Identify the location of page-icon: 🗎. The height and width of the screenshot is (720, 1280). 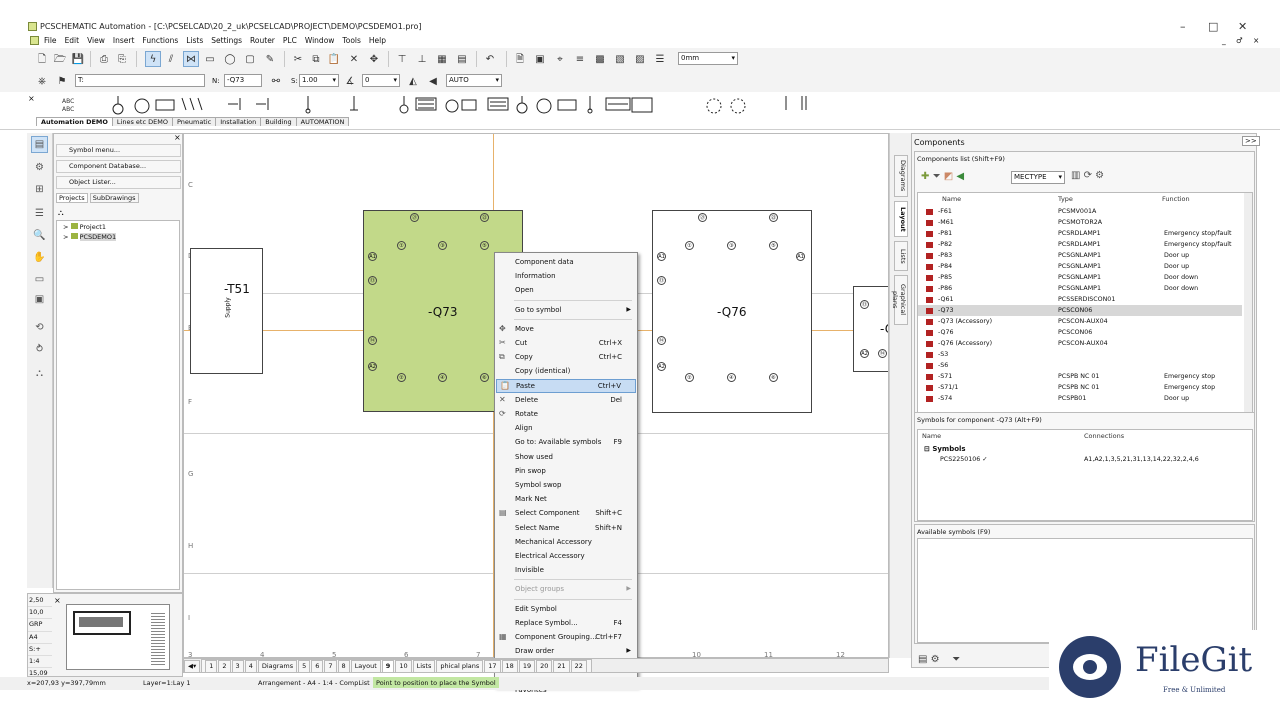
(520, 59).